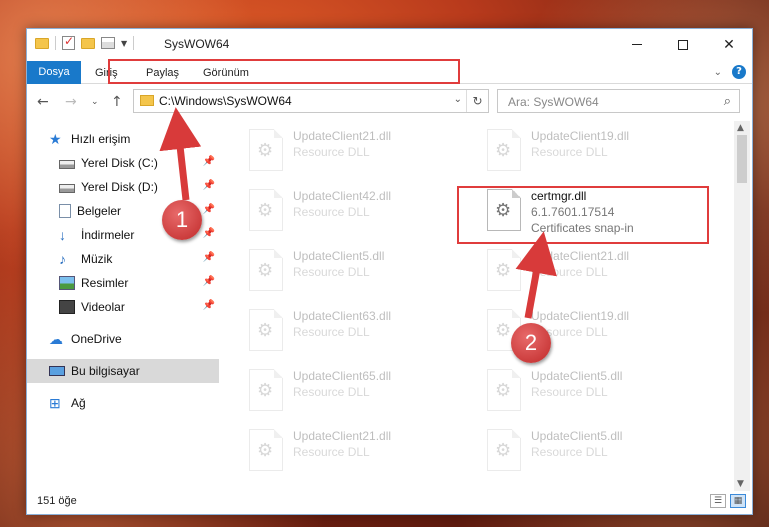  What do you see at coordinates (342, 316) in the screenshot?
I see `file-name: UpdateClient63.dll` at bounding box center [342, 316].